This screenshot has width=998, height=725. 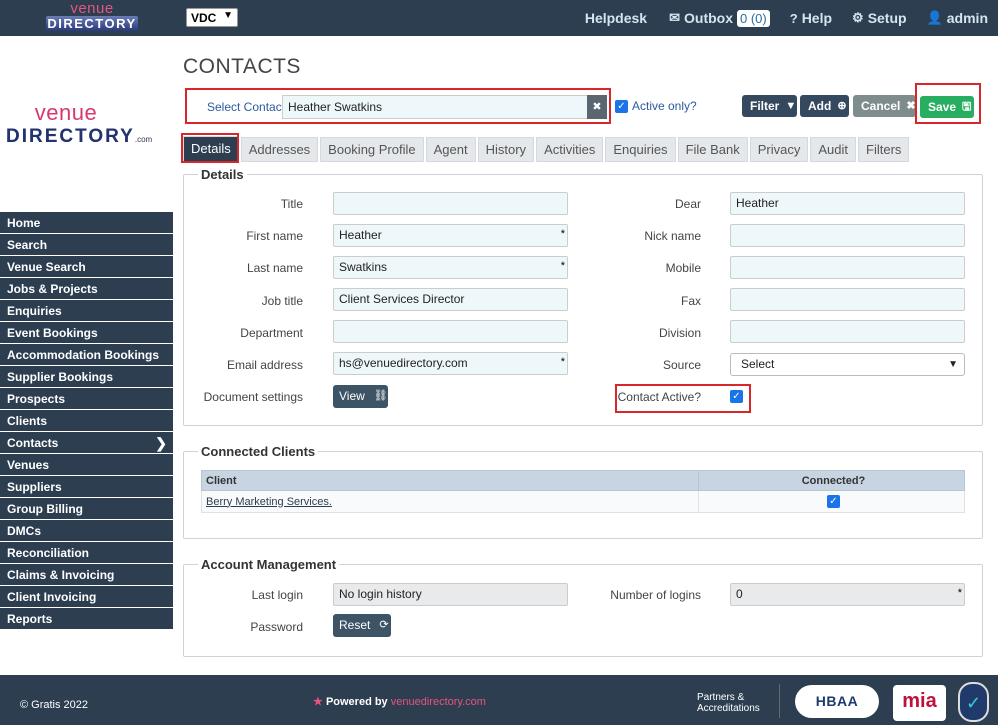 What do you see at coordinates (86, 245) in the screenshot?
I see `sidebar-item-search: Search` at bounding box center [86, 245].